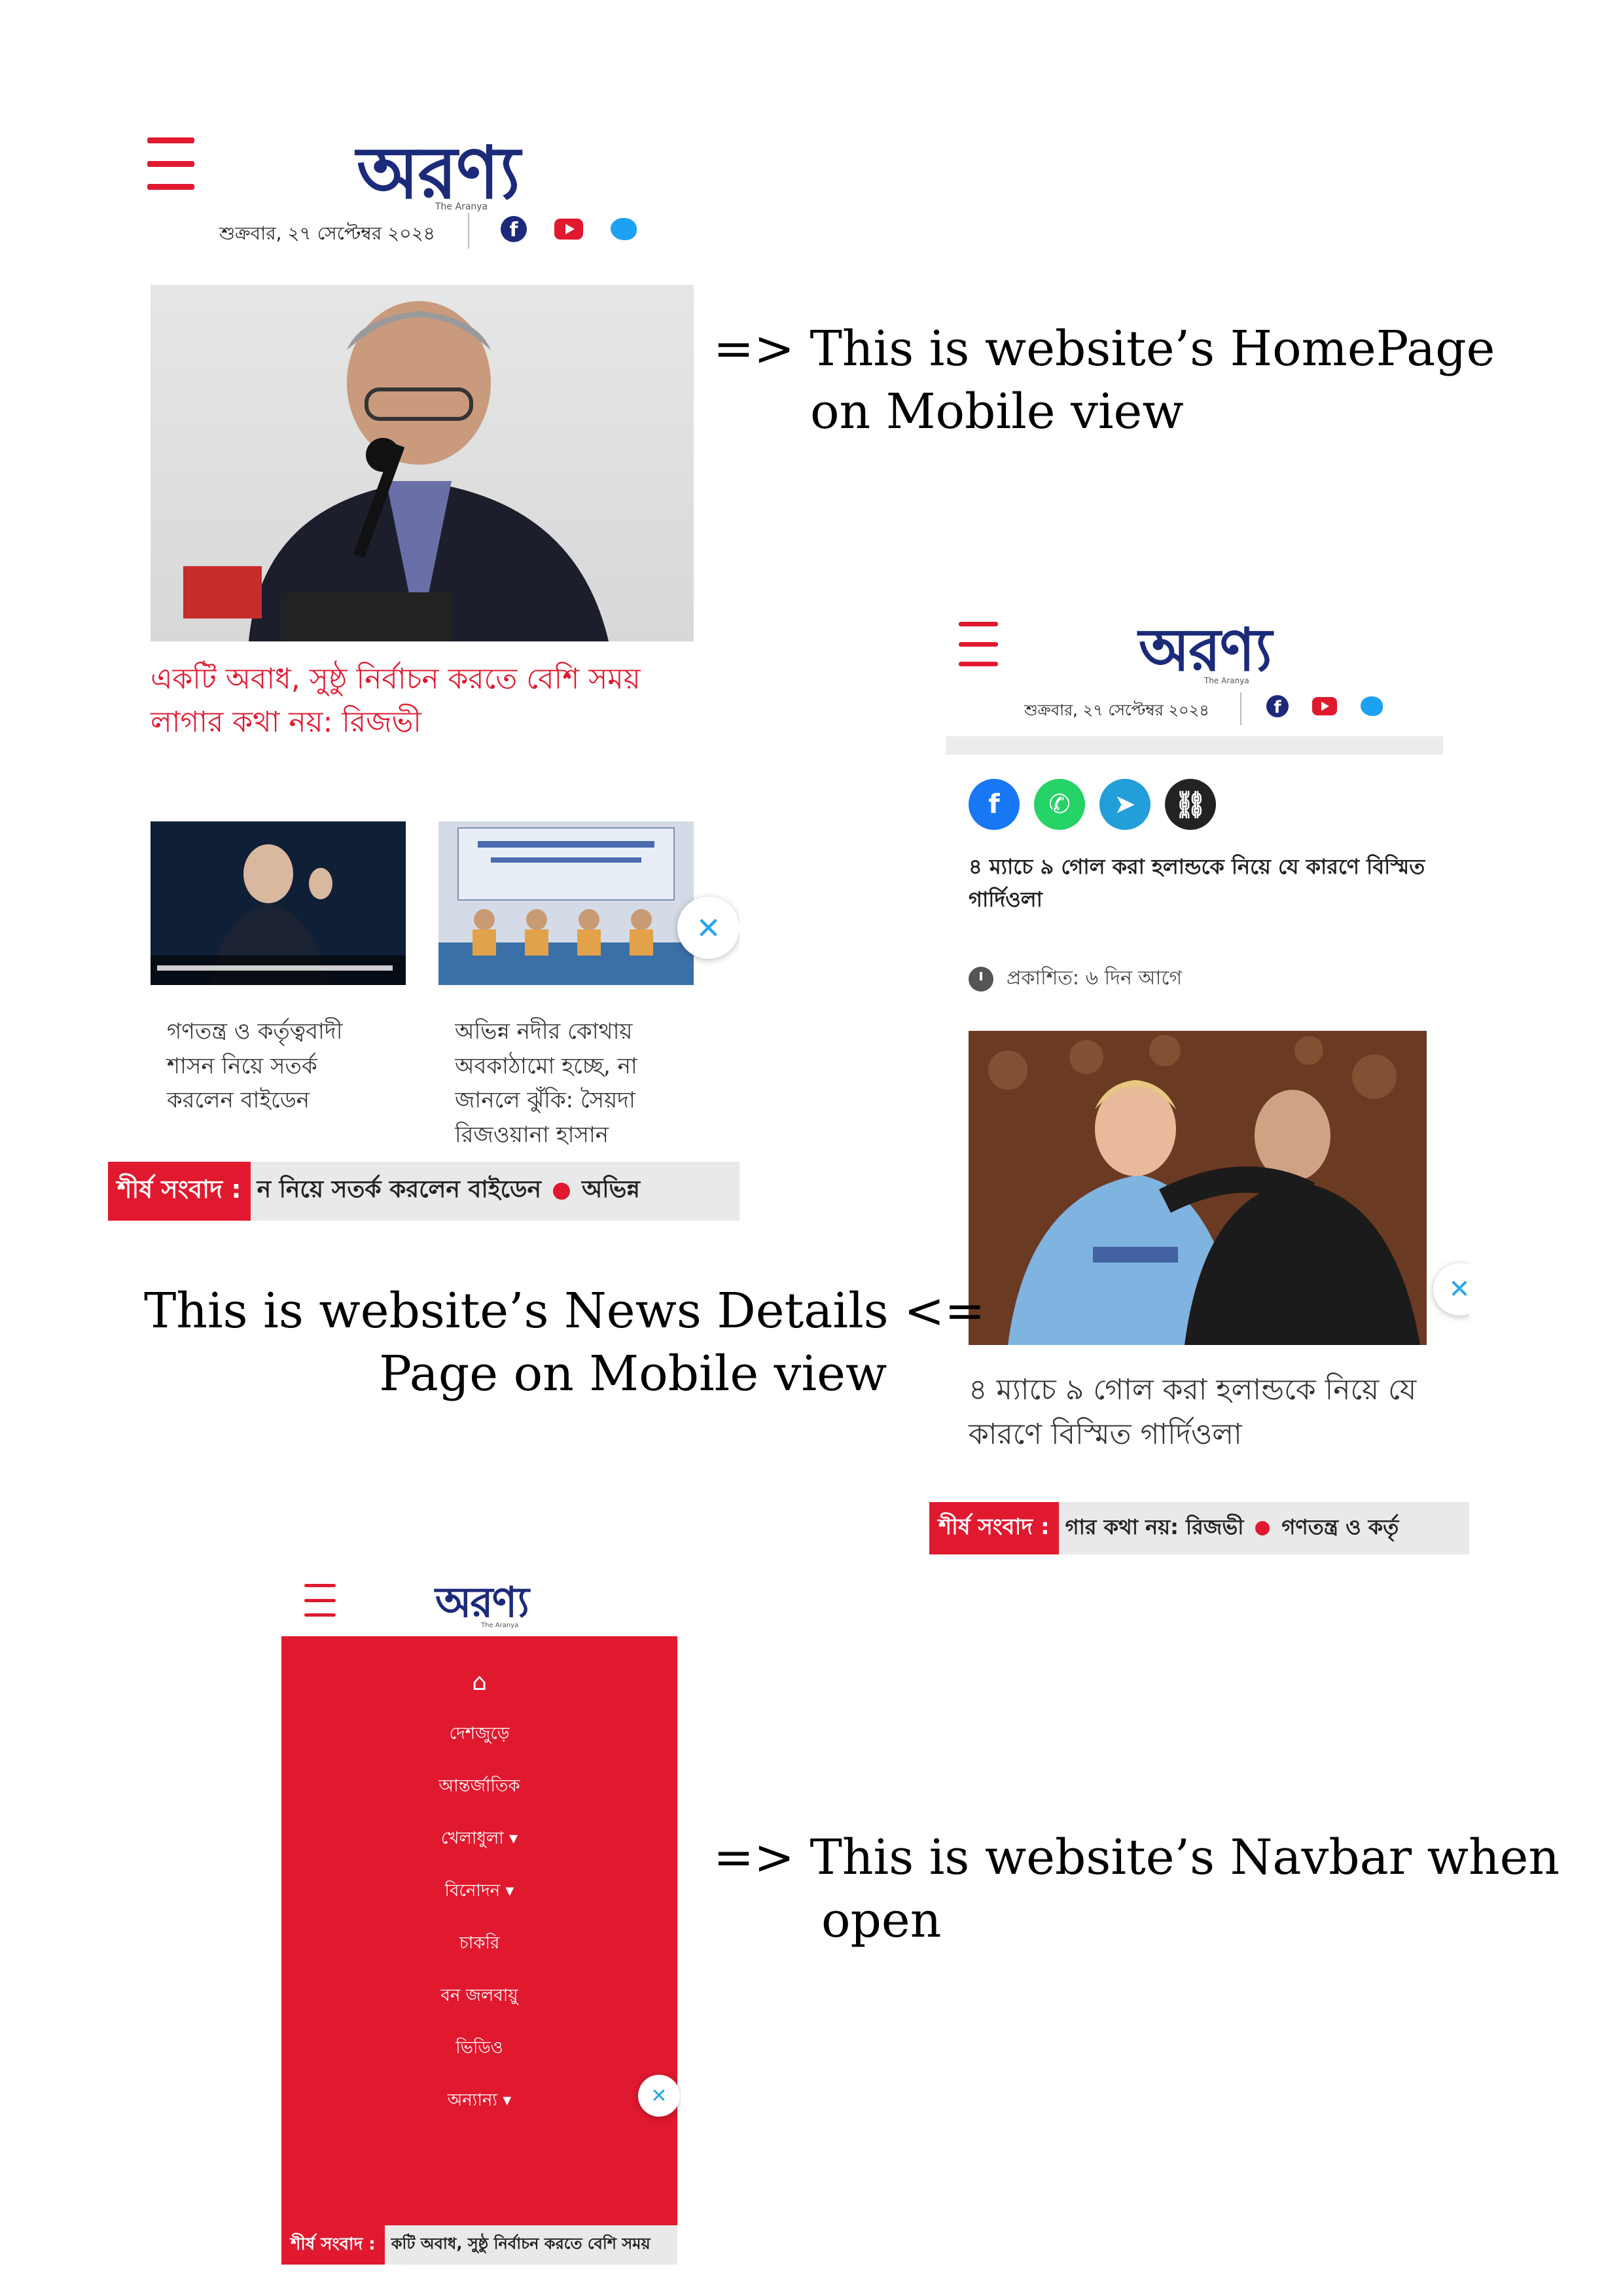 This screenshot has height=2296, width=1623. I want to click on link-copy-icon: ⛓, so click(1190, 804).